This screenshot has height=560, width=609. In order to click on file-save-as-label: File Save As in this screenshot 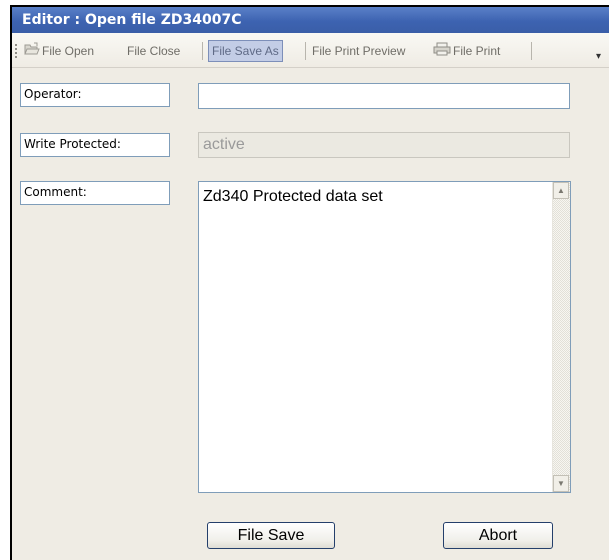, I will do `click(245, 51)`.